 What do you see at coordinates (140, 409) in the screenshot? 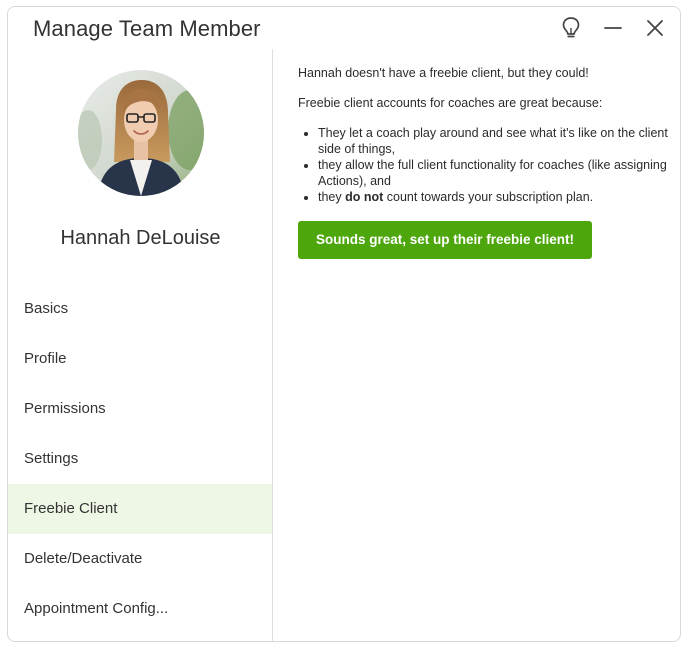
I see `sidebar-item-permissions: Permissions` at bounding box center [140, 409].